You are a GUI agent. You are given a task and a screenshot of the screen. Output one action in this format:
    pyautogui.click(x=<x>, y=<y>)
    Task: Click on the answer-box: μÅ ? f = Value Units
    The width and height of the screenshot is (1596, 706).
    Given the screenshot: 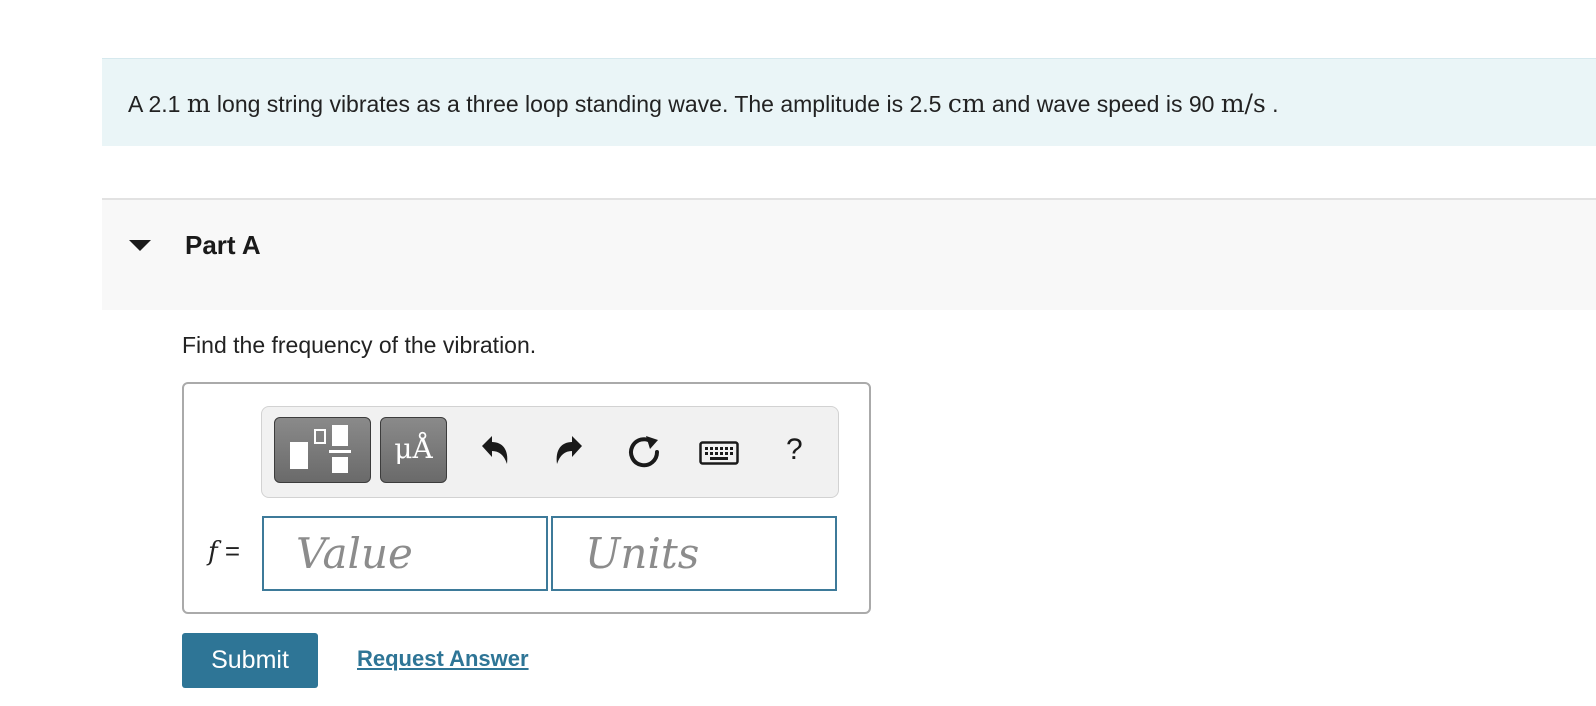 What is the action you would take?
    pyautogui.click(x=526, y=498)
    